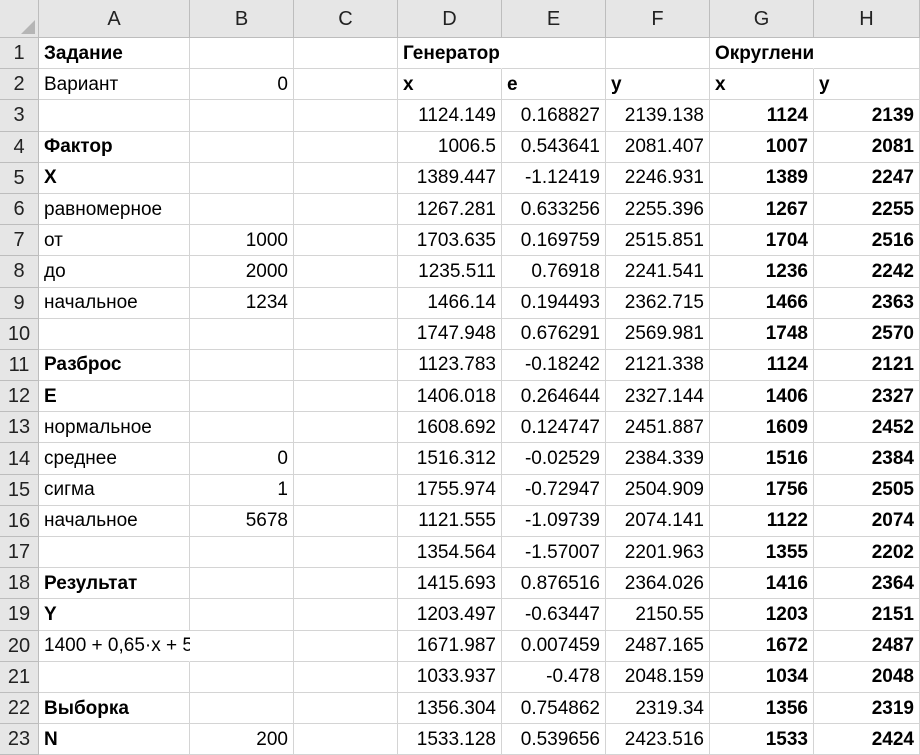 This screenshot has width=920, height=755. What do you see at coordinates (242, 54) in the screenshot?
I see `cell-b1` at bounding box center [242, 54].